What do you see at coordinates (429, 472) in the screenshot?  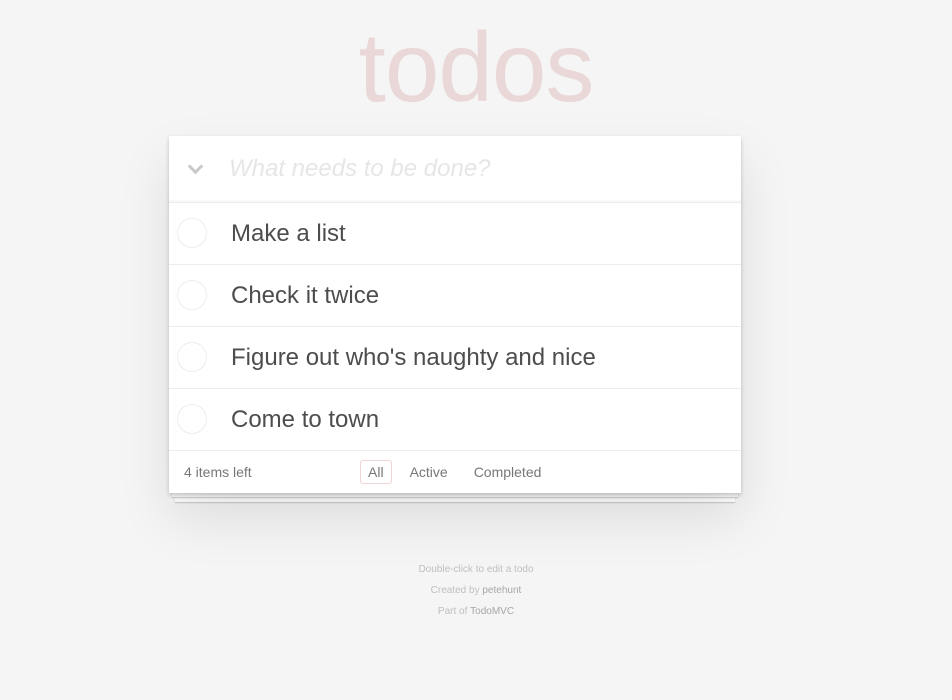 I see `filter-active: Active` at bounding box center [429, 472].